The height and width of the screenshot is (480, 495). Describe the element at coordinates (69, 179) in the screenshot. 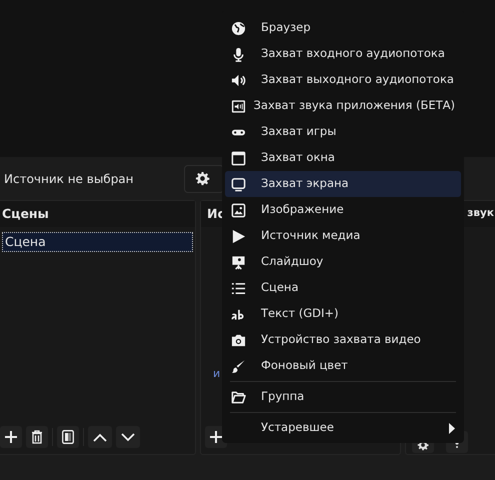

I see `source-status: Источник не выбран` at that location.